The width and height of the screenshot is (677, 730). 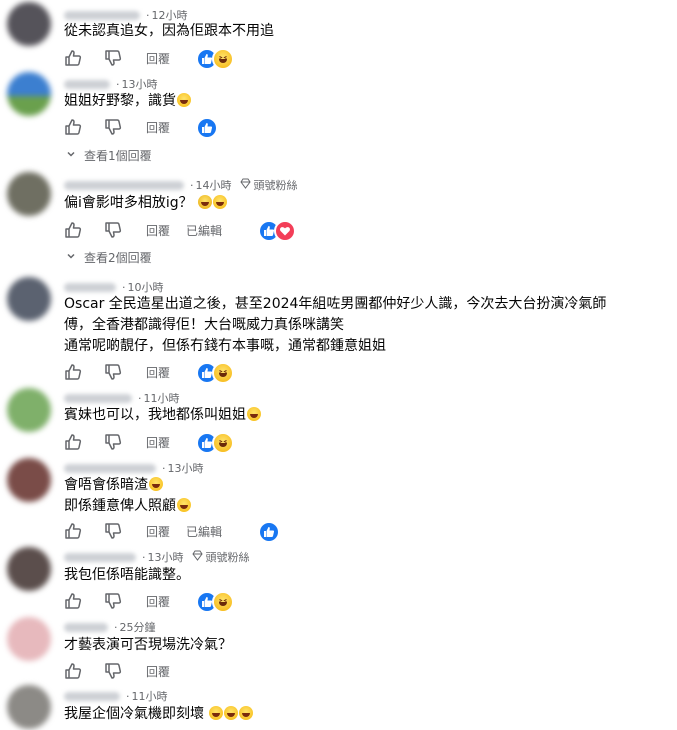 I want to click on comment-text-line-2: 即係鍾意俾人照顧, so click(x=120, y=506).